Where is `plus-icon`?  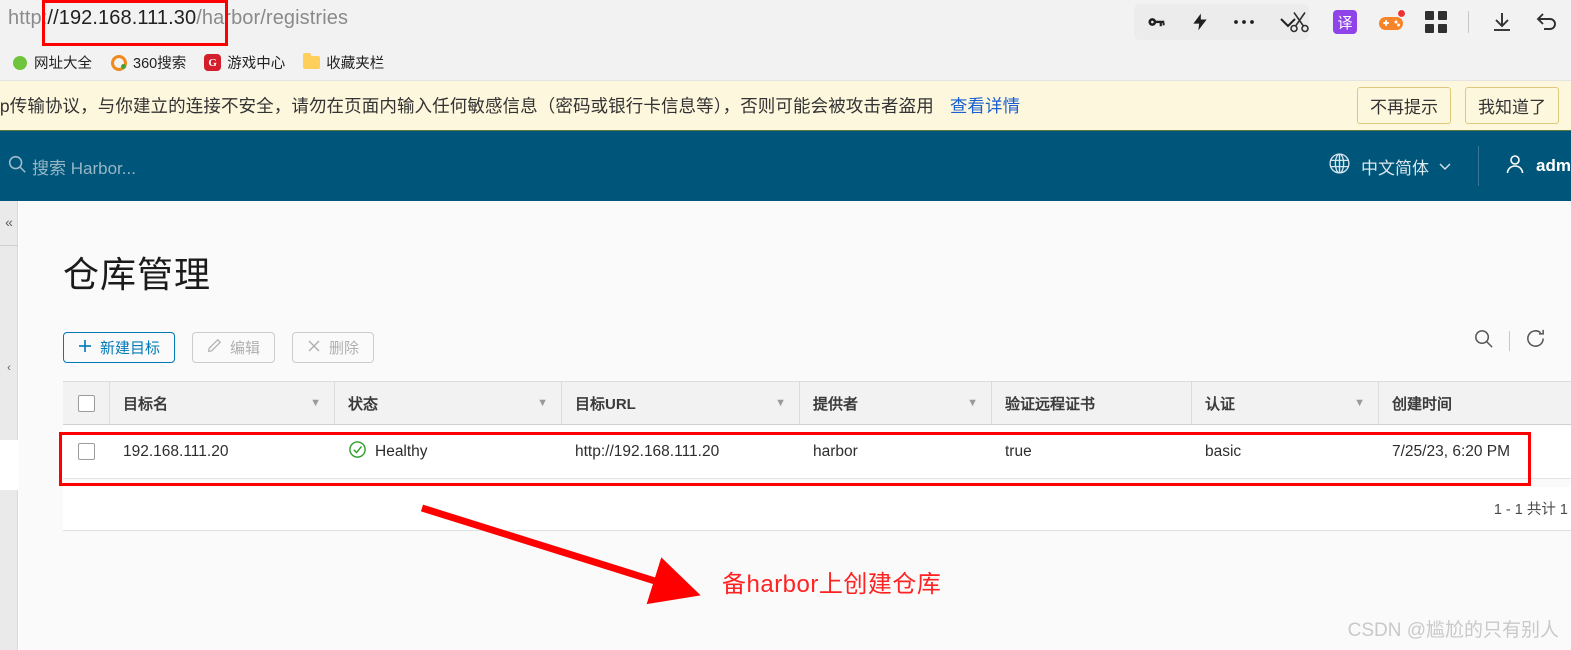
plus-icon is located at coordinates (85, 348).